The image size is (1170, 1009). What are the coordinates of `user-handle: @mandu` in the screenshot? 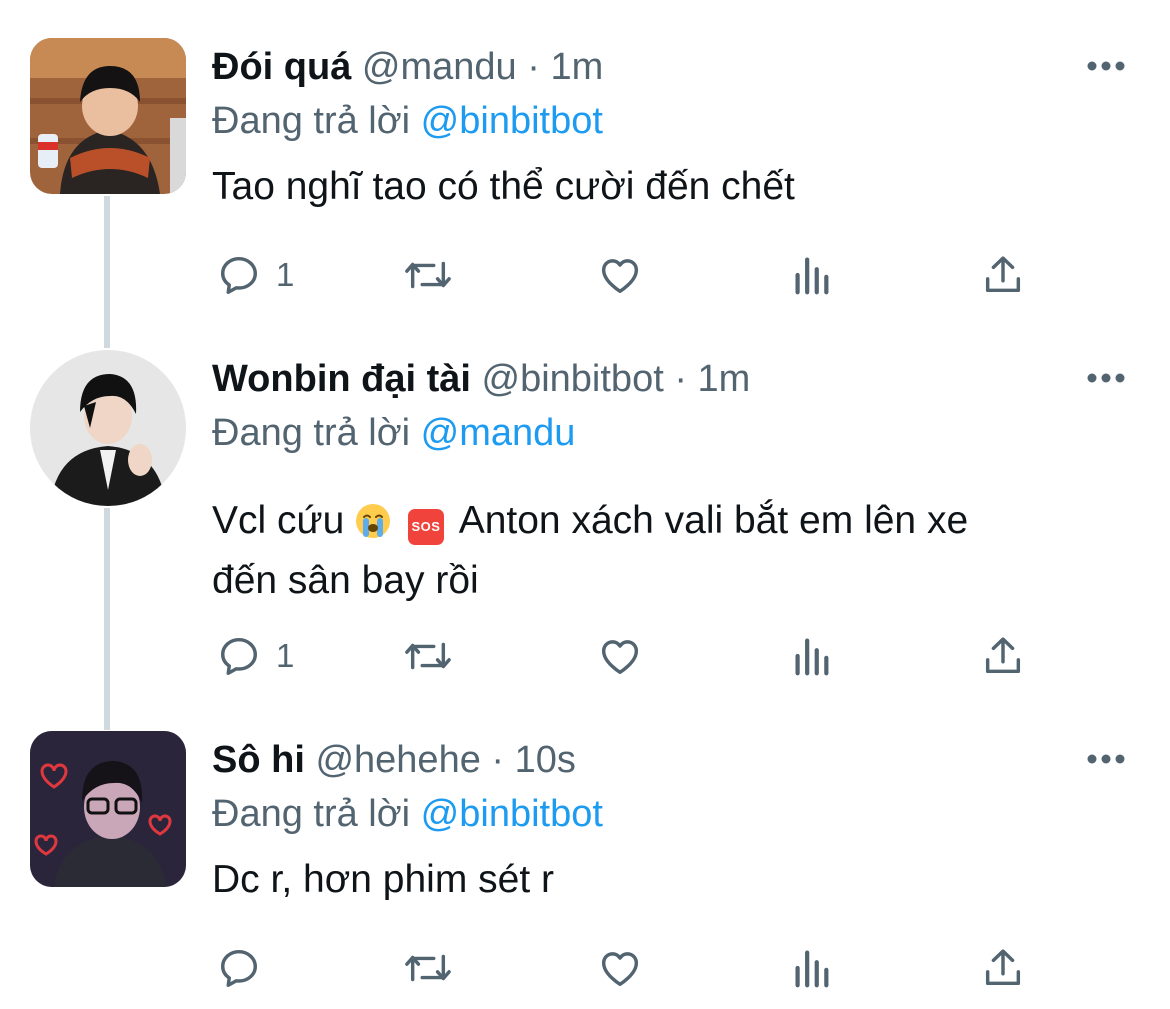 It's located at (439, 67).